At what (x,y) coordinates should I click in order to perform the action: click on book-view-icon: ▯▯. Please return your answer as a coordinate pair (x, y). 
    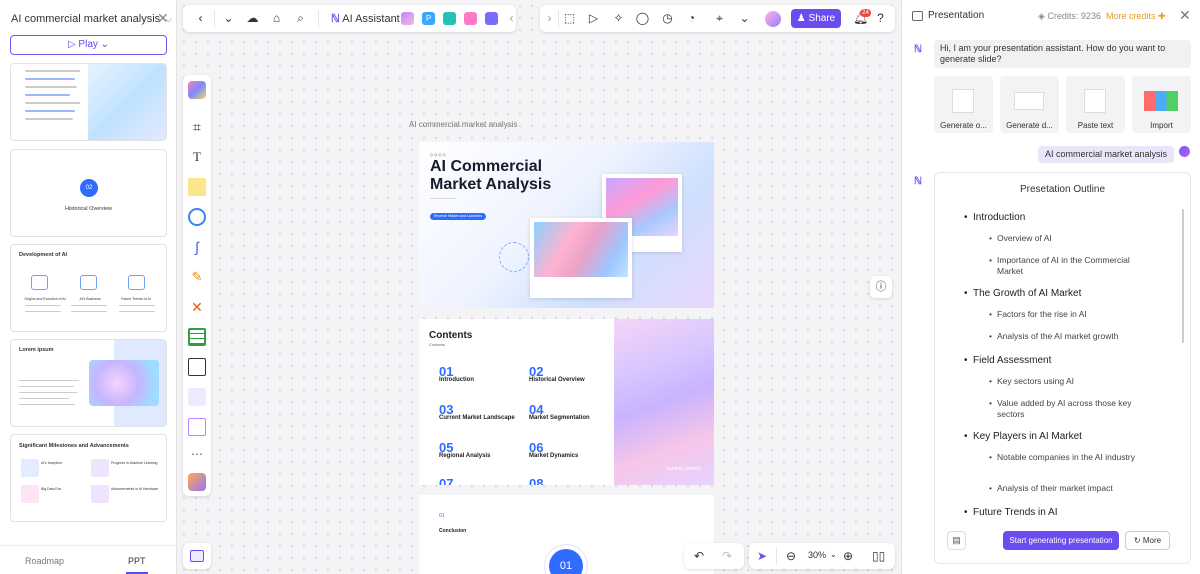
    Looking at the image, I should click on (878, 556).